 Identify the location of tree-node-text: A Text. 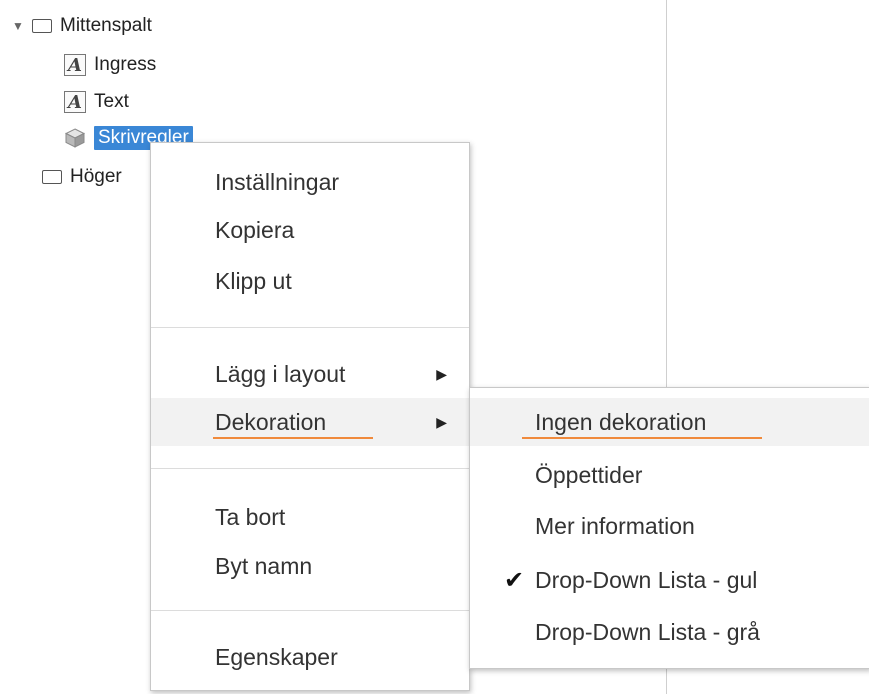
(96, 102).